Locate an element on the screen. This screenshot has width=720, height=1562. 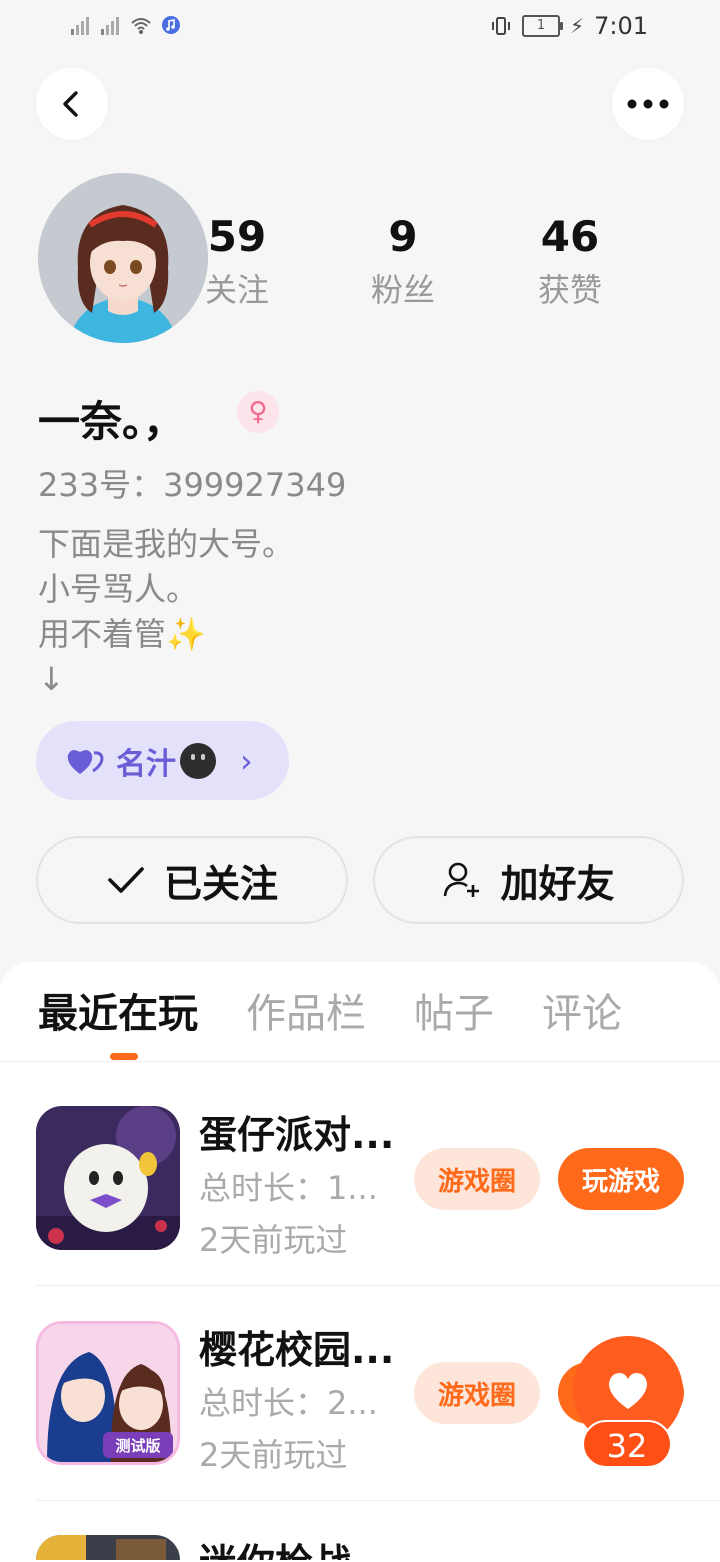
more-button is located at coordinates (648, 104).